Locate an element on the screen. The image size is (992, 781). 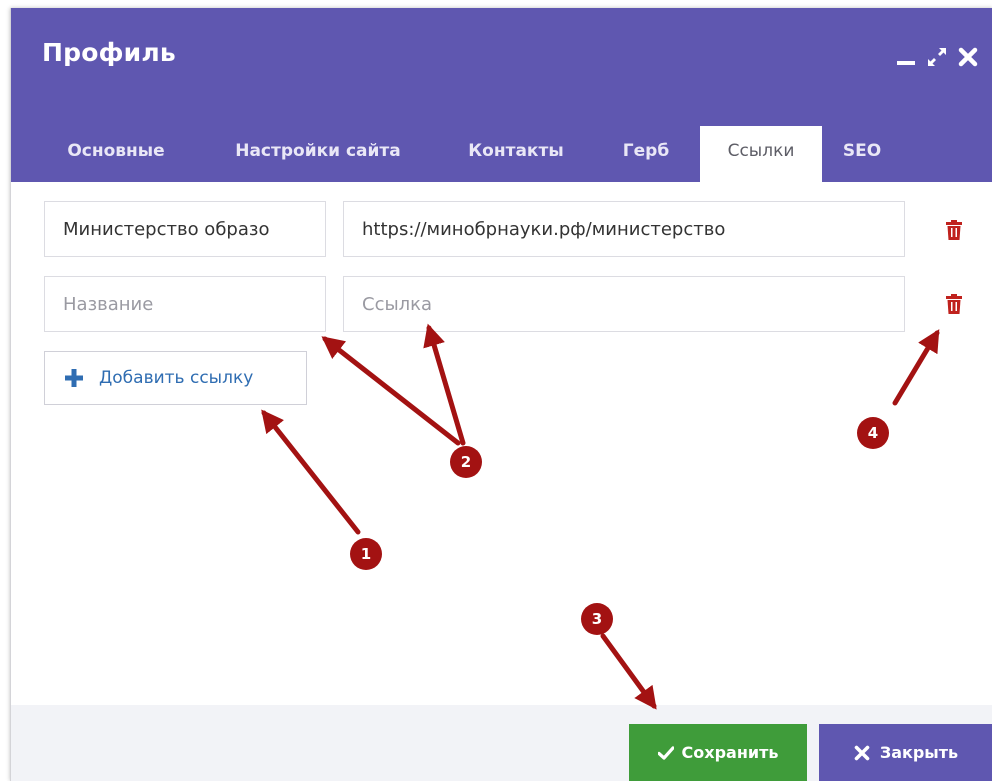
close-button: Закрыть is located at coordinates (905, 752).